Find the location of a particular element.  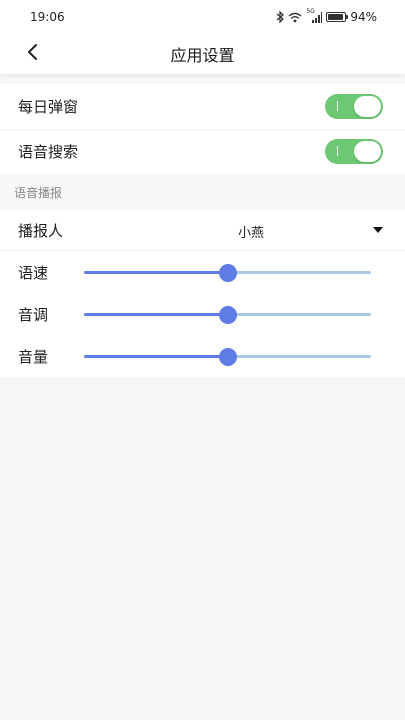

voice-search-toggle is located at coordinates (354, 151).